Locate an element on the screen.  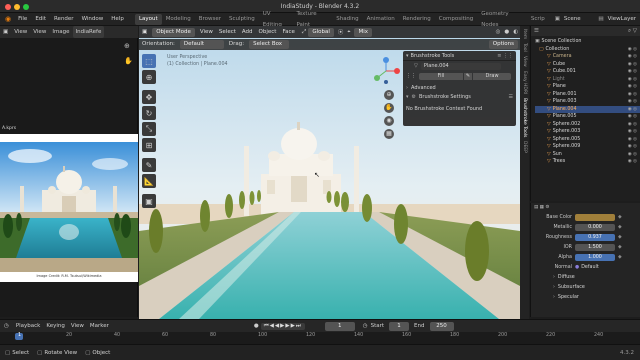
workspace-tab-compositing: Compositing is located at coordinates (456, 19).